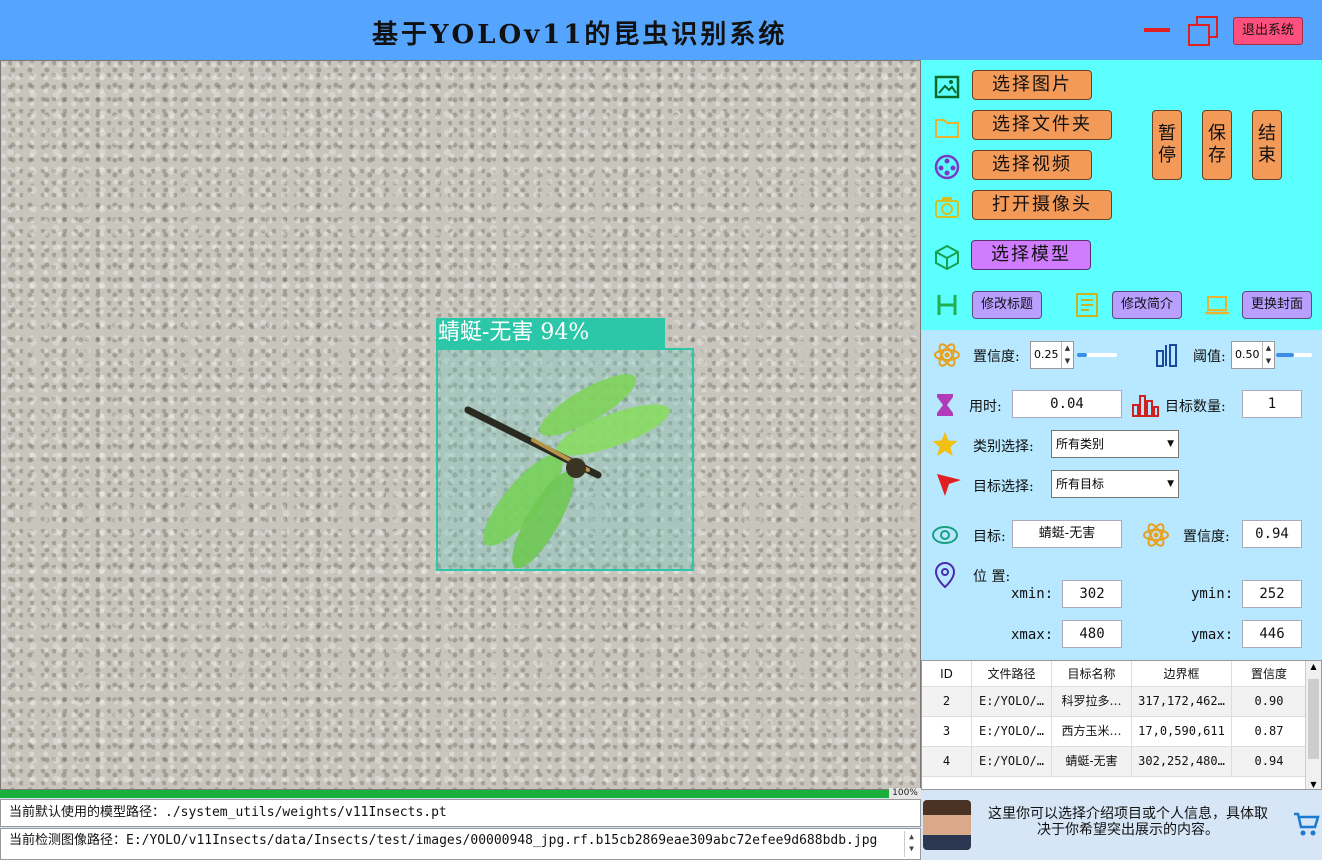 The width and height of the screenshot is (1322, 860). I want to click on status-scrollbar: ▲ ▼, so click(911, 844).